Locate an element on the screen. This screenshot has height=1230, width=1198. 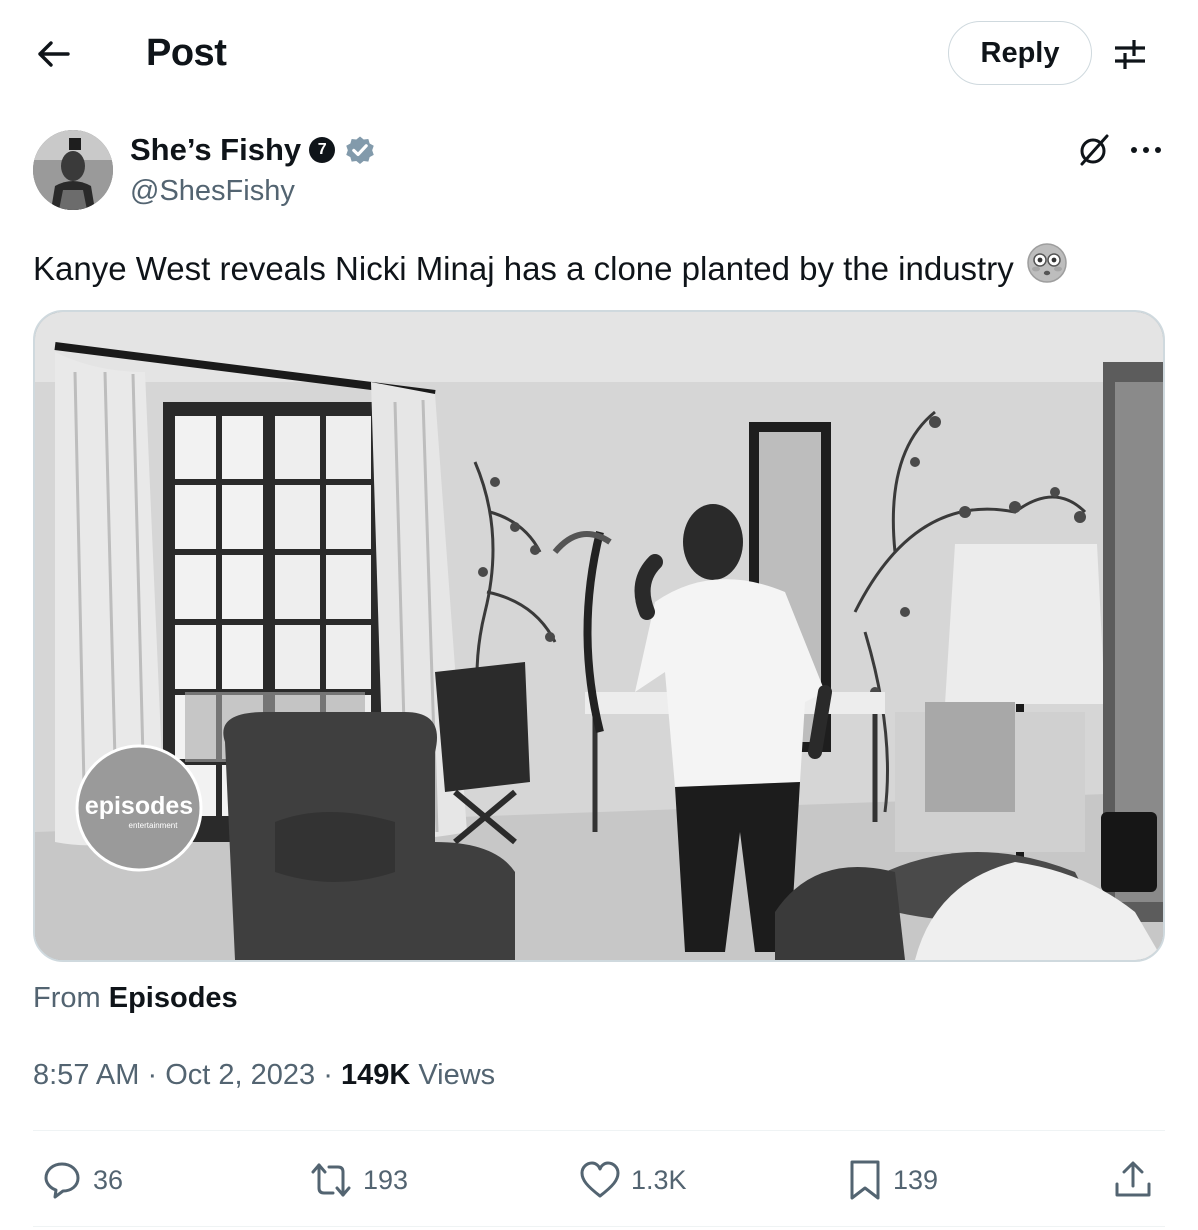
media-source: From Episodes is located at coordinates (135, 998).